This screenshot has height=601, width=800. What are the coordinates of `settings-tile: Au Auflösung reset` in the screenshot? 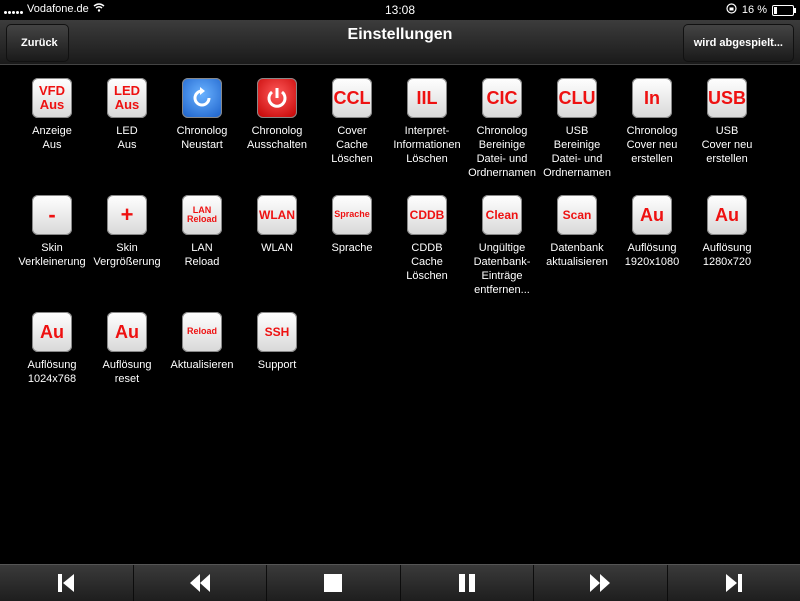 It's located at (127, 349).